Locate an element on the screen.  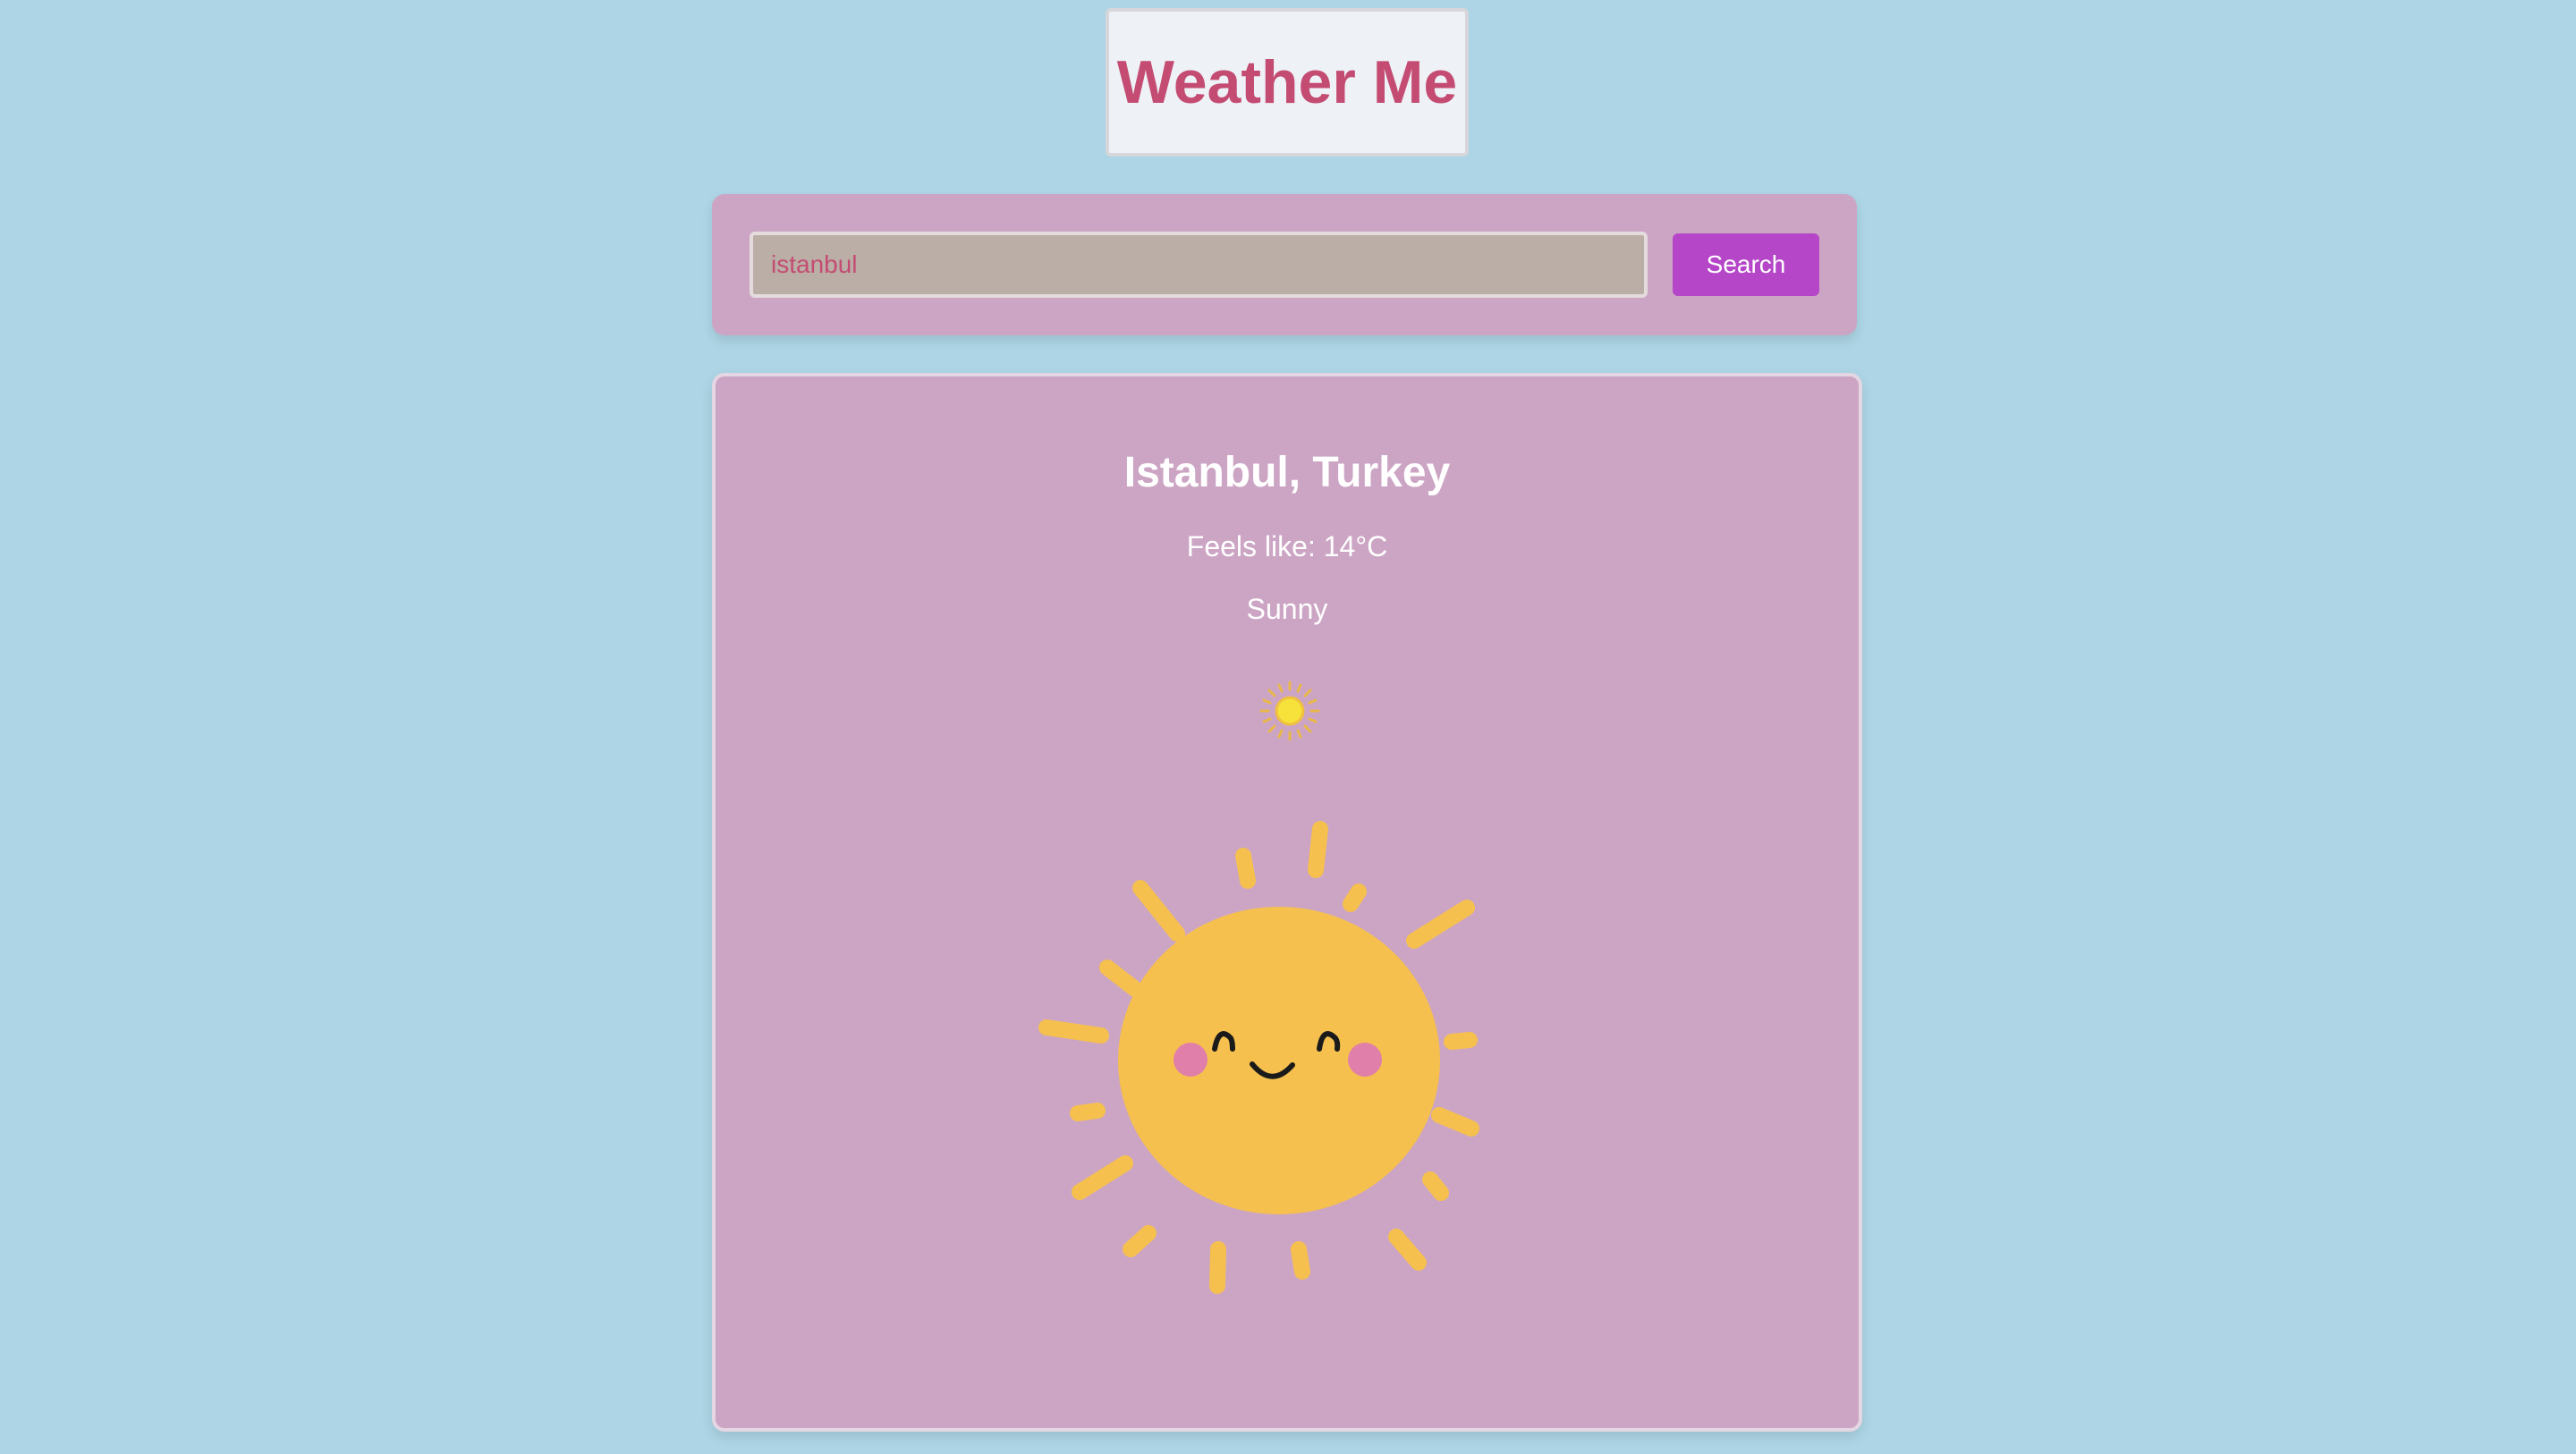
app-title-box: Weather Me is located at coordinates (1287, 82).